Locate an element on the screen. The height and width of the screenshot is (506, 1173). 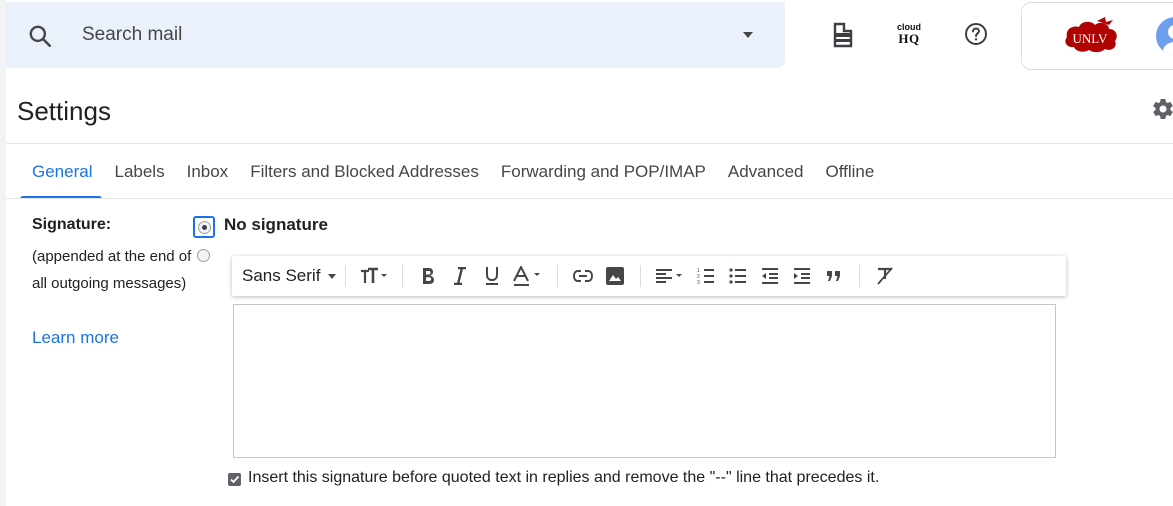
avatar is located at coordinates (1164, 36).